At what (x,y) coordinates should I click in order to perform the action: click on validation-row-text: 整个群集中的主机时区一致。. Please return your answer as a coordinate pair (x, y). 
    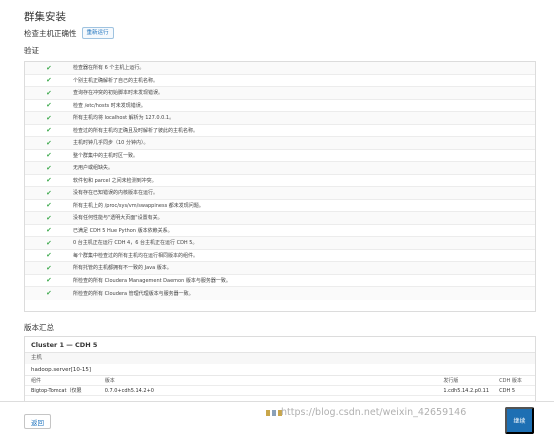
    Looking at the image, I should click on (106, 155).